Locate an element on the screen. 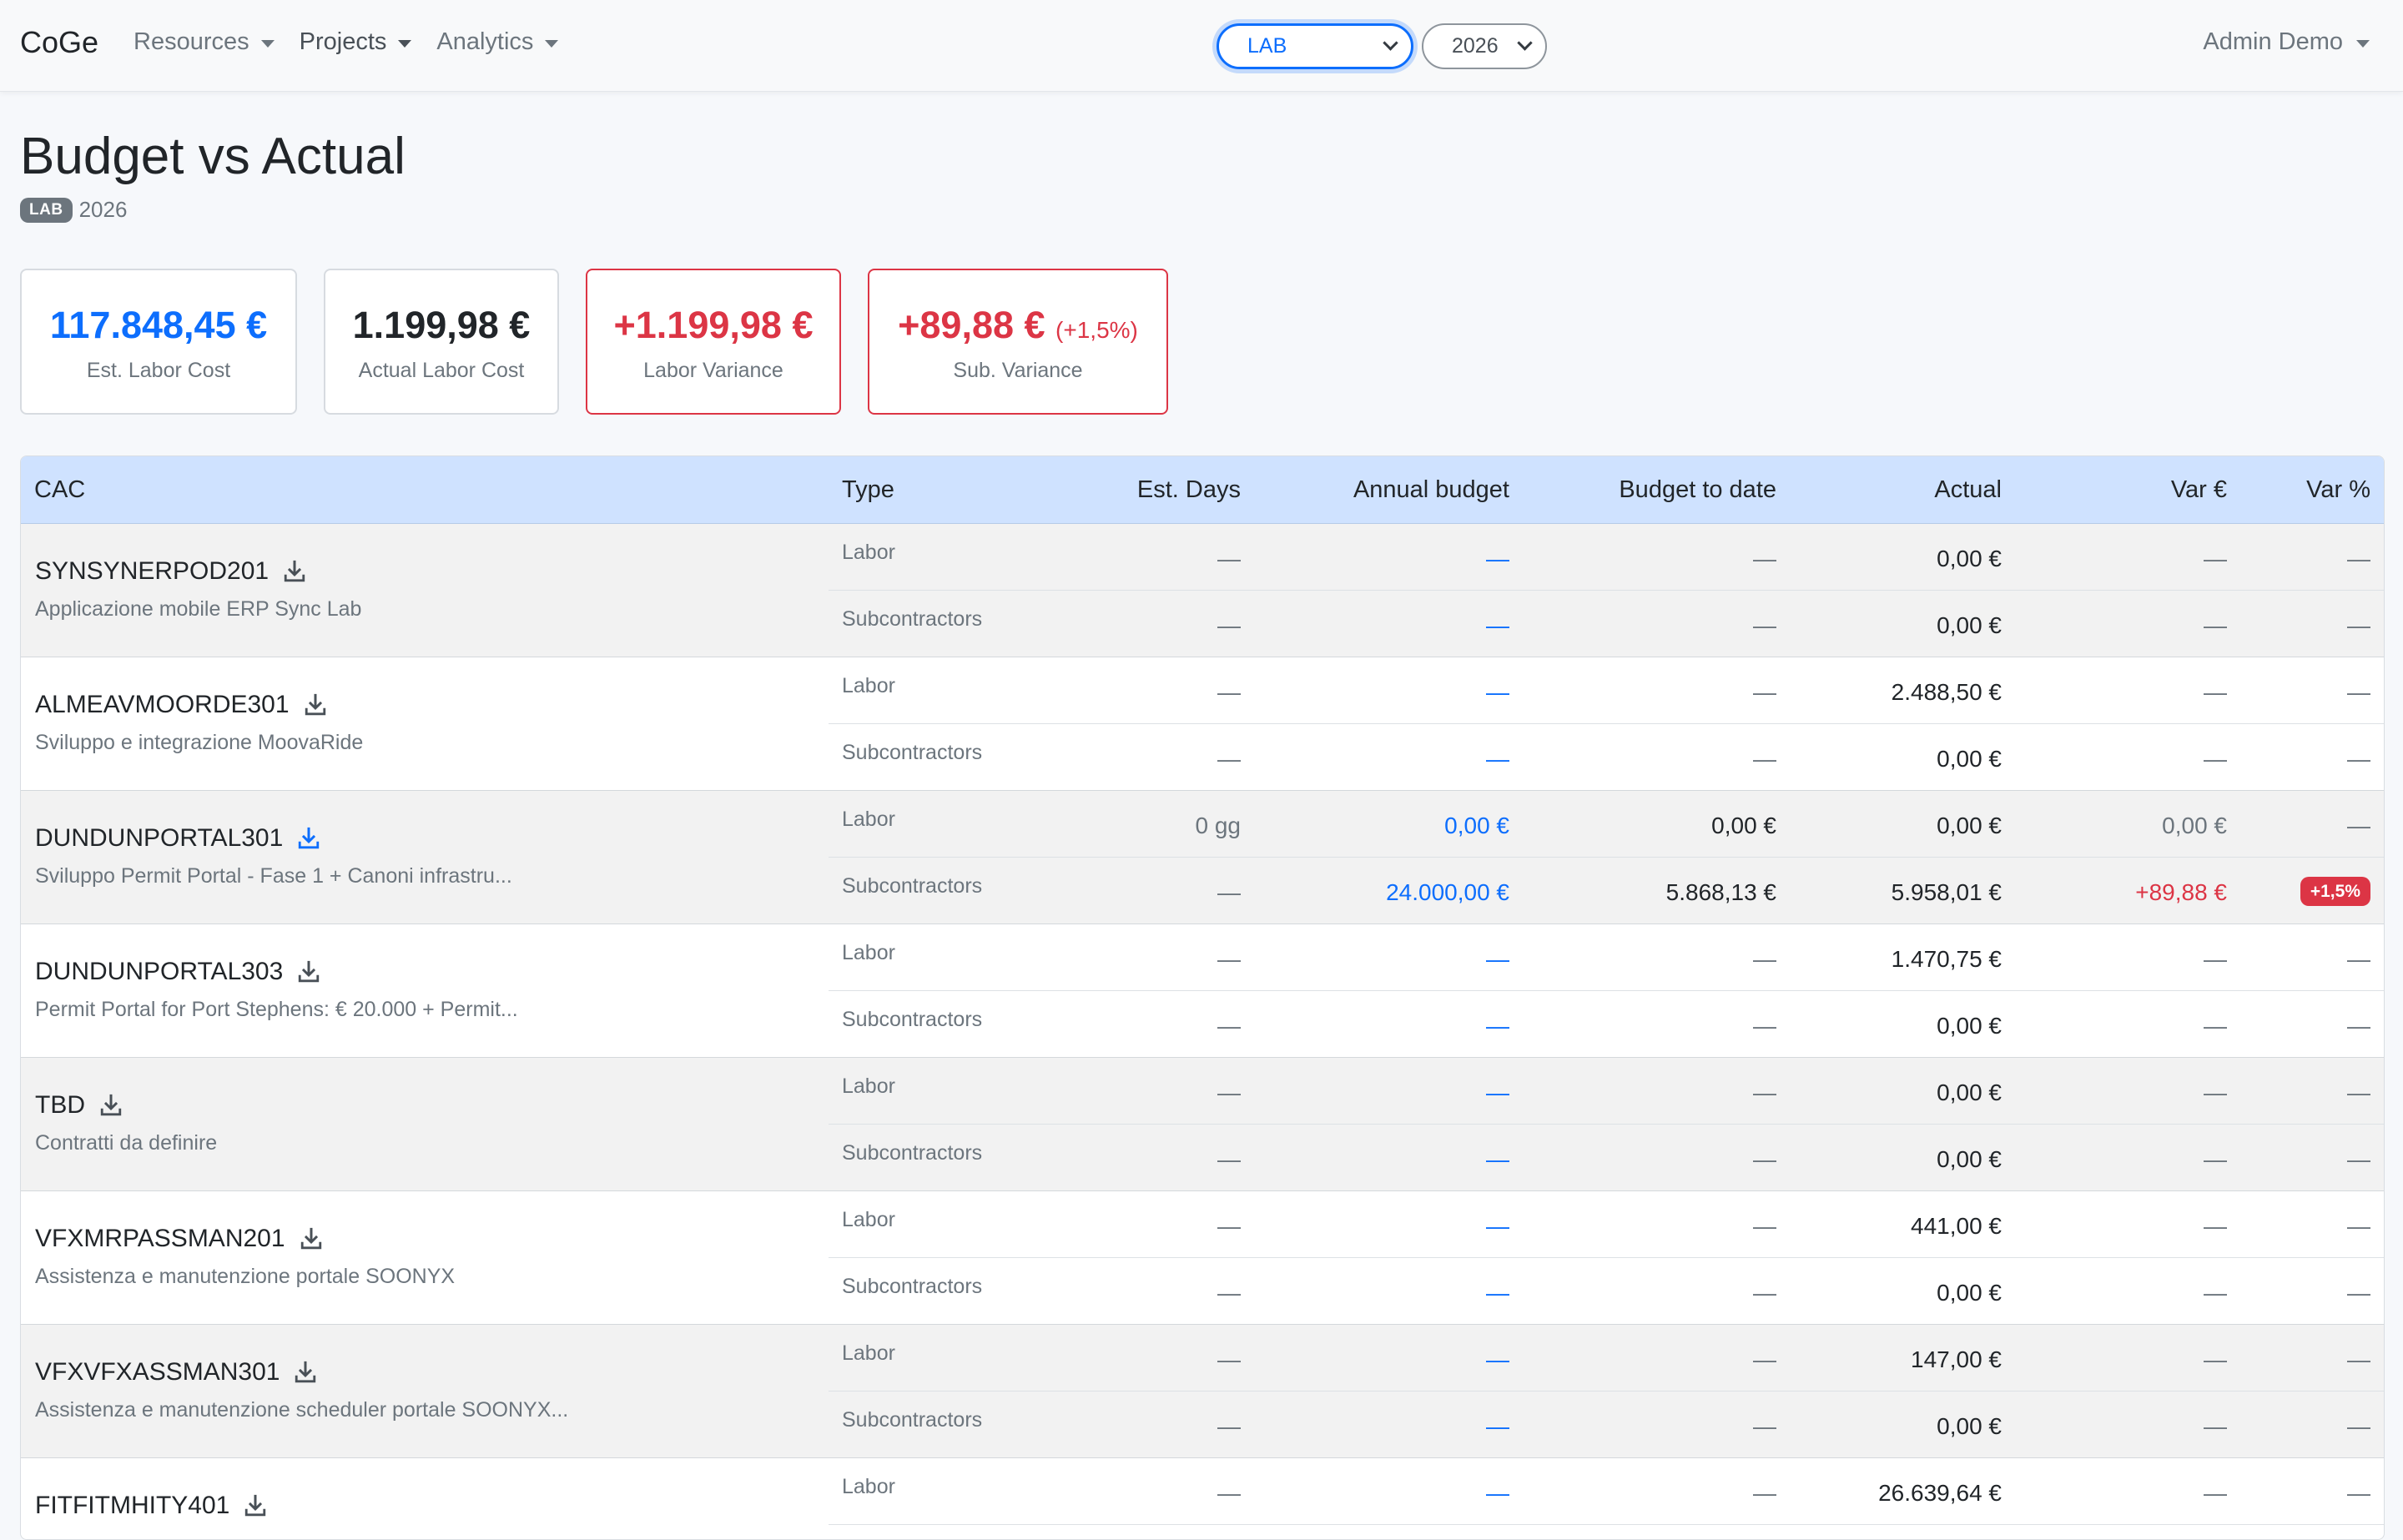  year-select: 2026 is located at coordinates (1484, 46).